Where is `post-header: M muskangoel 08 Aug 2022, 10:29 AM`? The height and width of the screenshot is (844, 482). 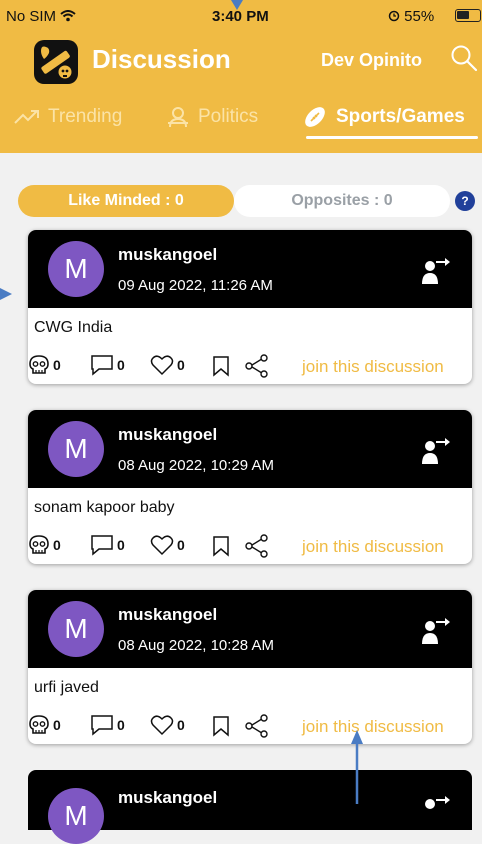
post-header: M muskangoel 08 Aug 2022, 10:29 AM is located at coordinates (250, 449).